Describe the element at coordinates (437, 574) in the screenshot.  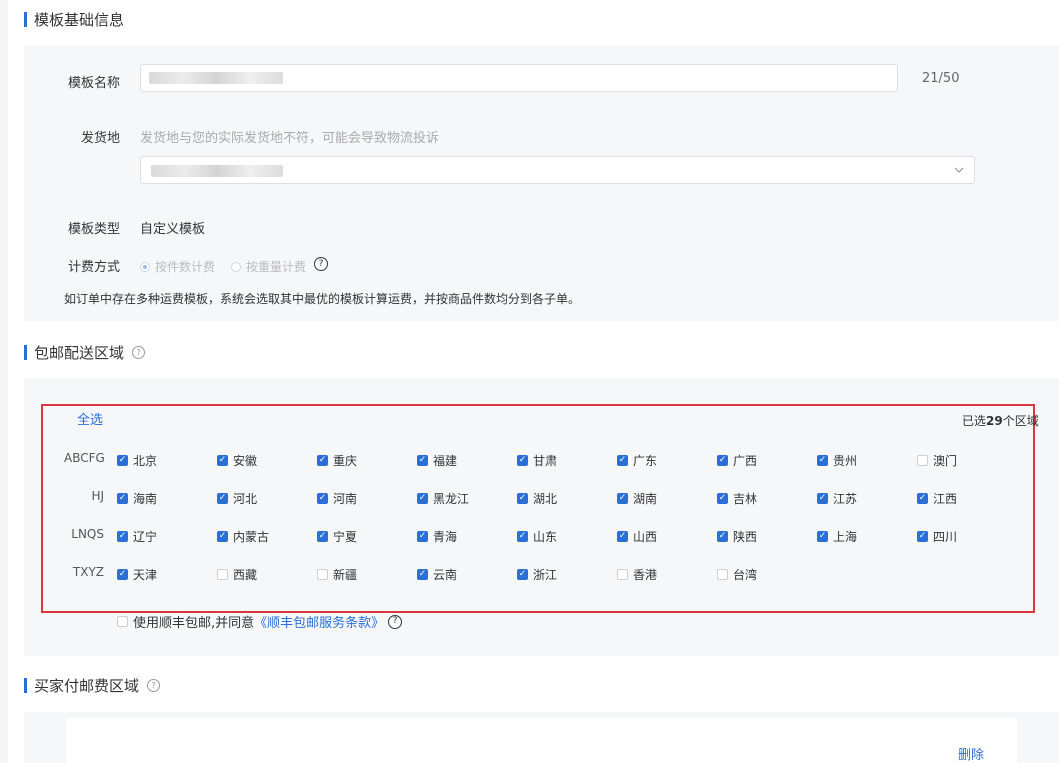
I see `region-checkbox: ✓ 云南` at that location.